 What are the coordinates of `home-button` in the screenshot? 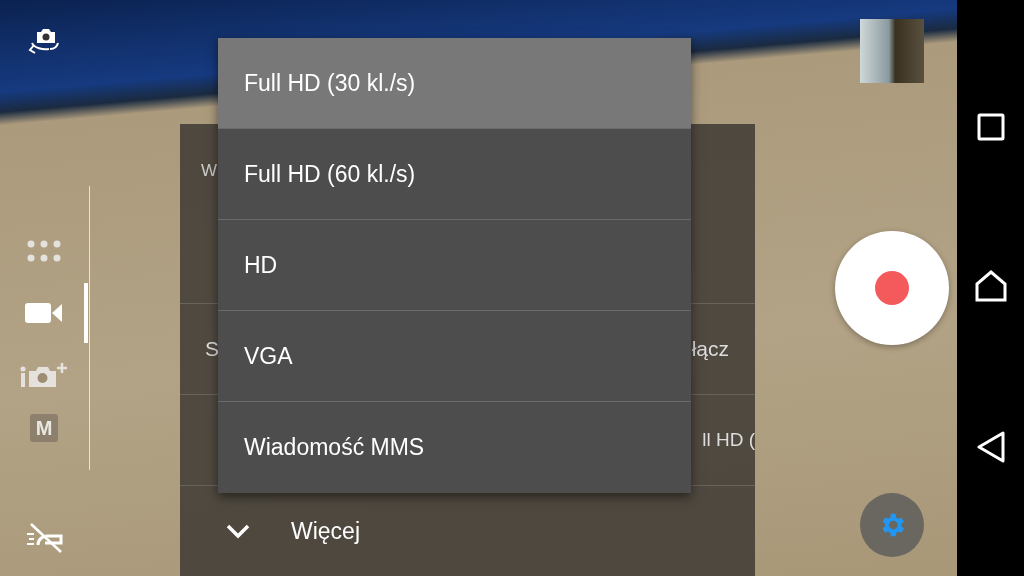 It's located at (990, 286).